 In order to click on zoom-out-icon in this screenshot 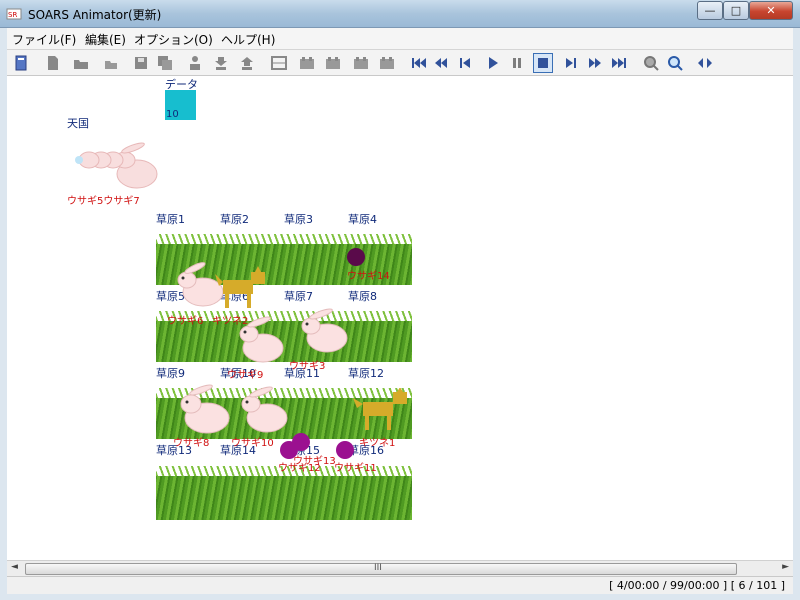, I will do `click(651, 63)`.